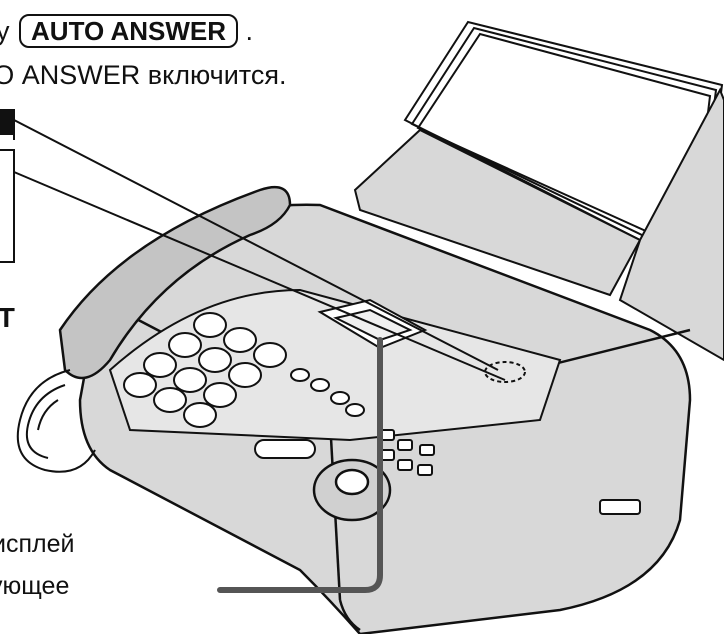 Image resolution: width=724 pixels, height=634 pixels. I want to click on instruction-prefix: у, so click(5, 31).